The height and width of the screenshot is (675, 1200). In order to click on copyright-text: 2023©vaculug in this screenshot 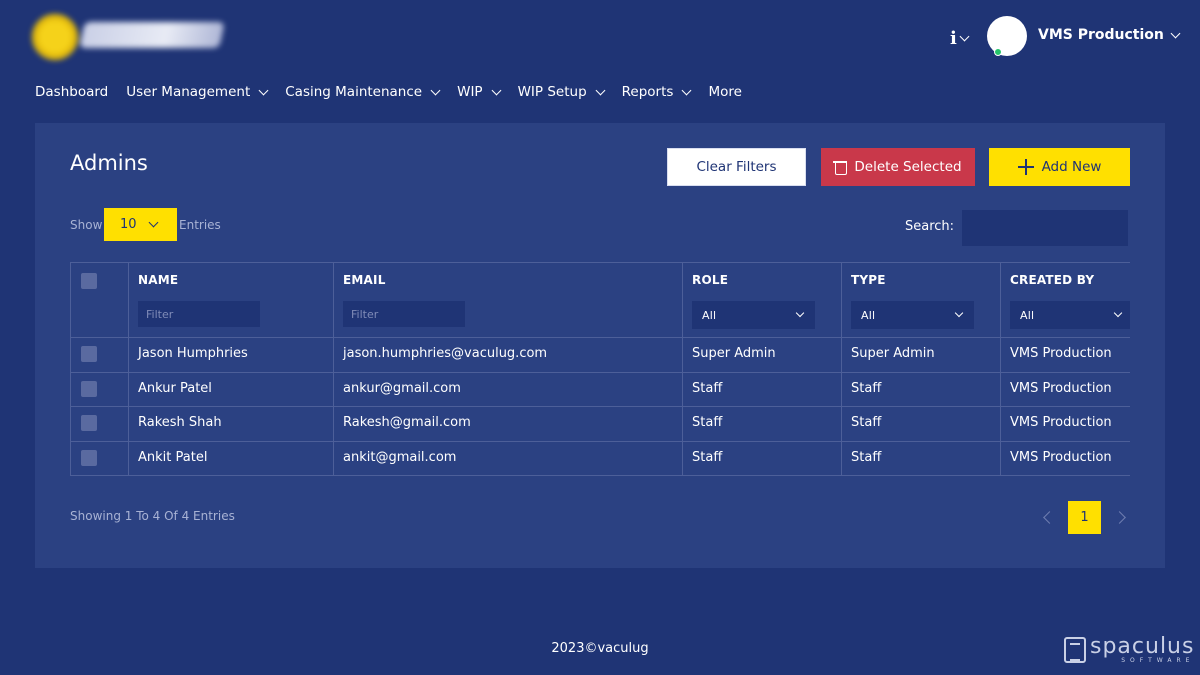, I will do `click(600, 648)`.